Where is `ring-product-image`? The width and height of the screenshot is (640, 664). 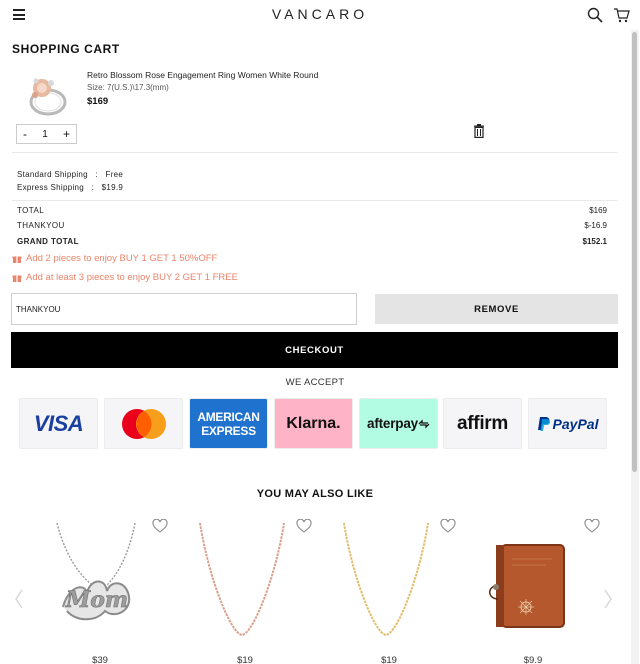
ring-product-image is located at coordinates (47, 94).